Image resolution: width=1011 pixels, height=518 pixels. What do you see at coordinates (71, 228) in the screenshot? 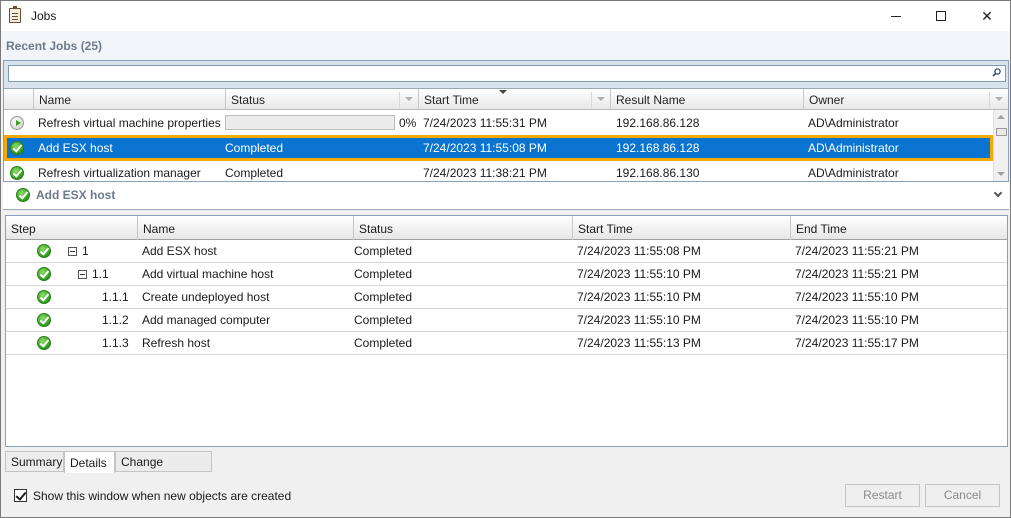
I see `column-header-step: Step` at bounding box center [71, 228].